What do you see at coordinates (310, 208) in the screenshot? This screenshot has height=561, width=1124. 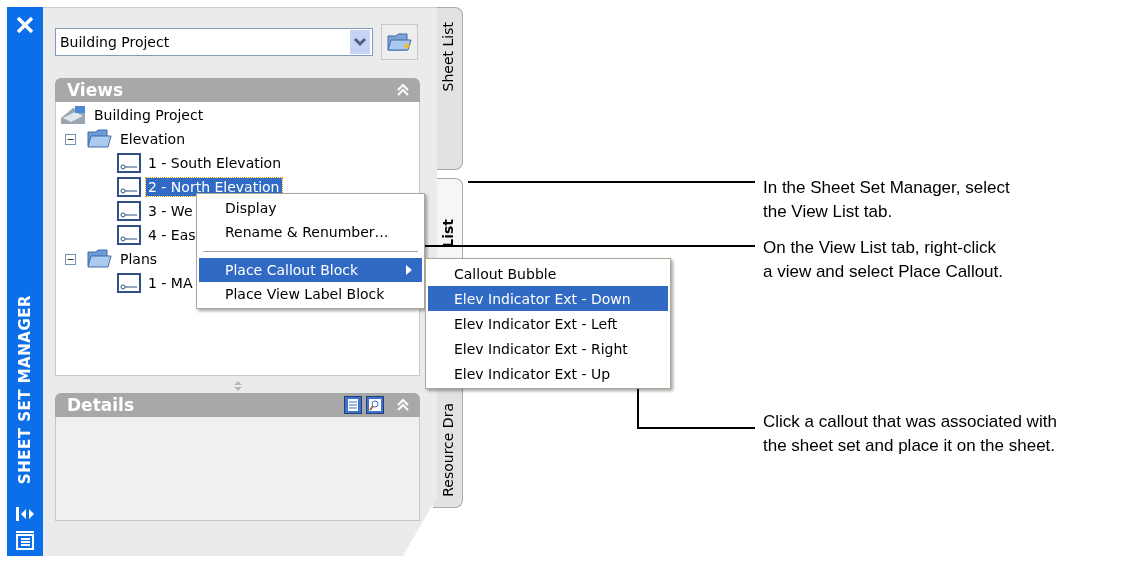 I see `menu-item: Display` at bounding box center [310, 208].